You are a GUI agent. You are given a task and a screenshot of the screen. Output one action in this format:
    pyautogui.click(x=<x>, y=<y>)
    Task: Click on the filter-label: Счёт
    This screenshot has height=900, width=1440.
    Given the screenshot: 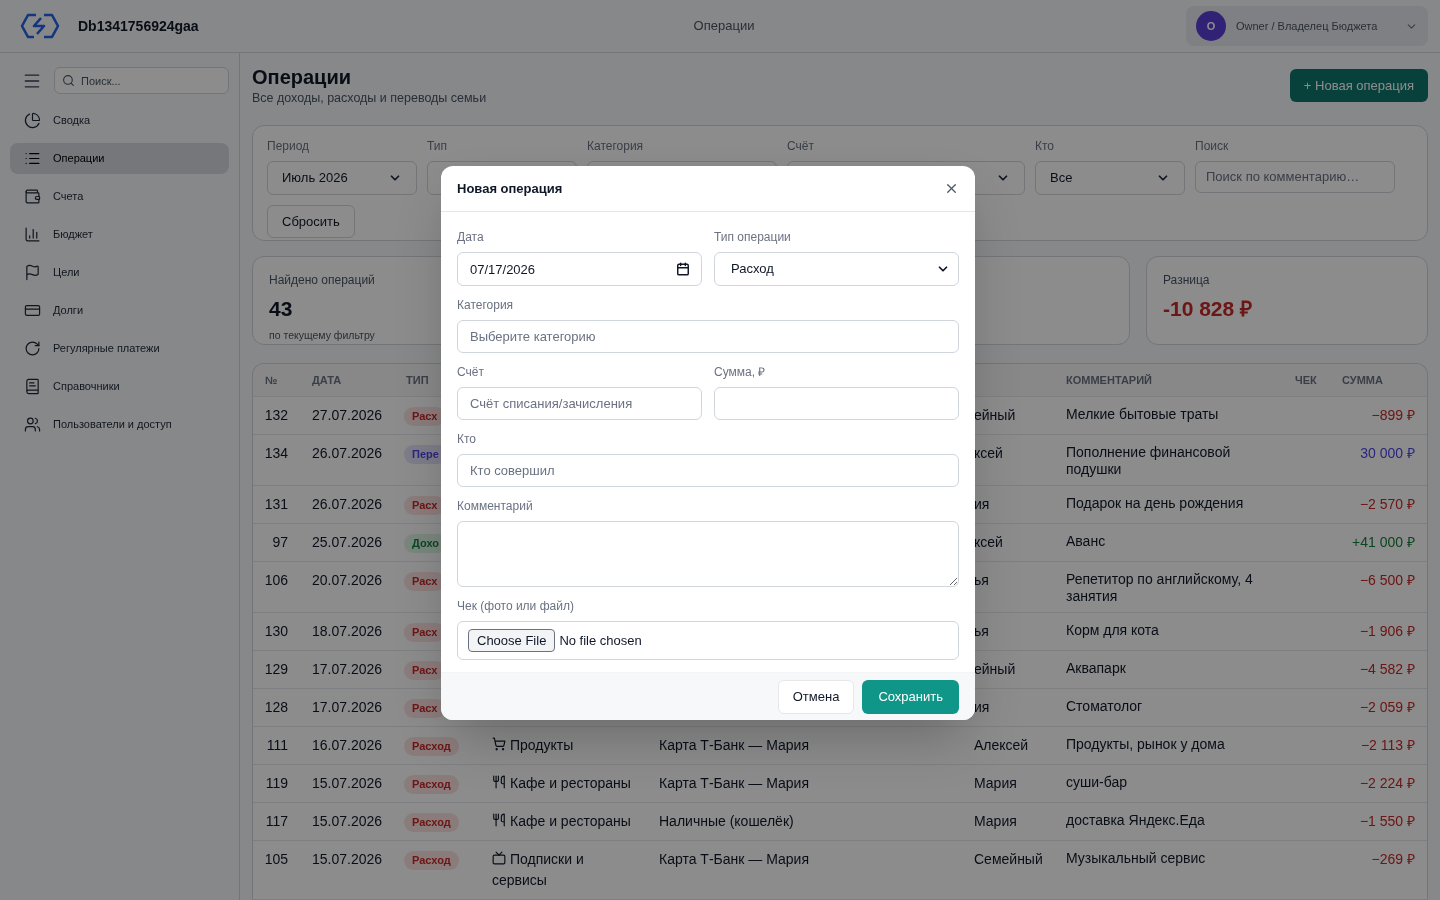 What is the action you would take?
    pyautogui.click(x=801, y=146)
    